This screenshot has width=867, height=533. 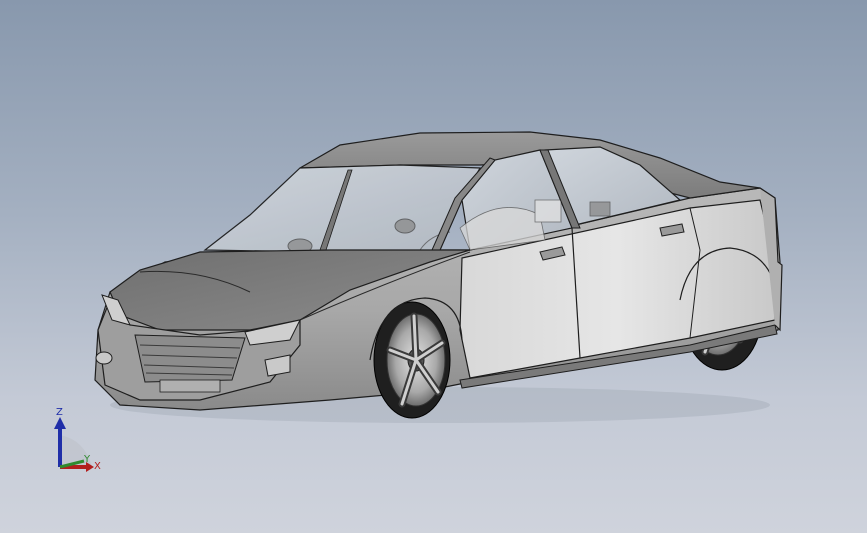 What do you see at coordinates (60, 423) in the screenshot?
I see `z-axis-arrow-icon` at bounding box center [60, 423].